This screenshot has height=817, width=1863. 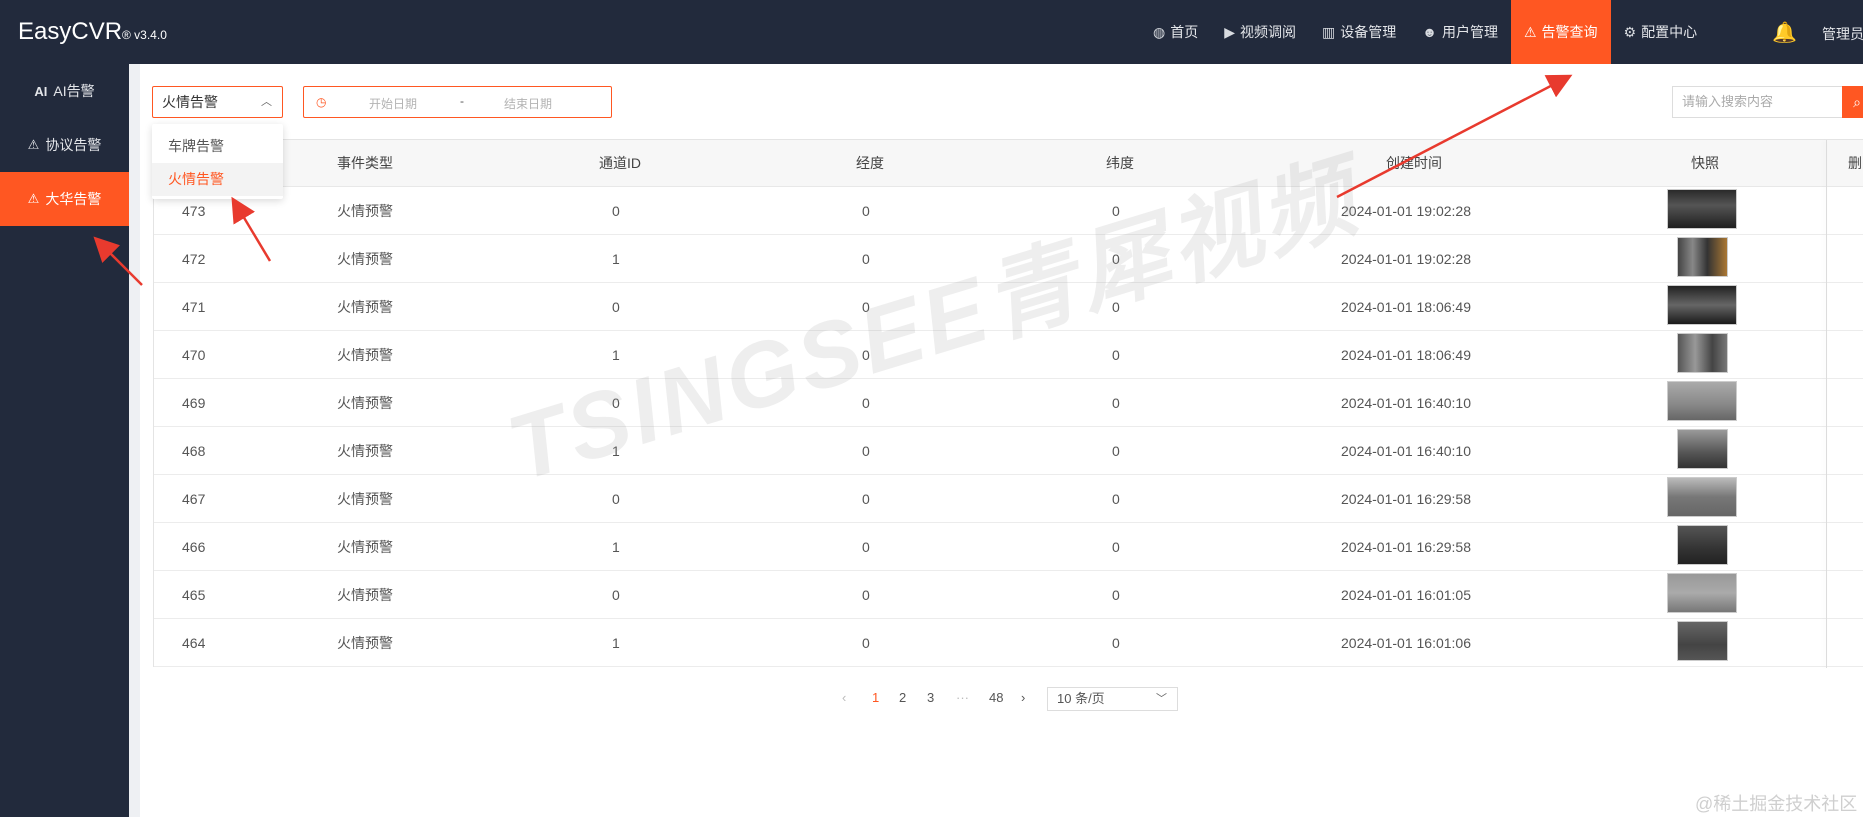 What do you see at coordinates (118, 261) in the screenshot?
I see `arrow-to-dahua-sidebar` at bounding box center [118, 261].